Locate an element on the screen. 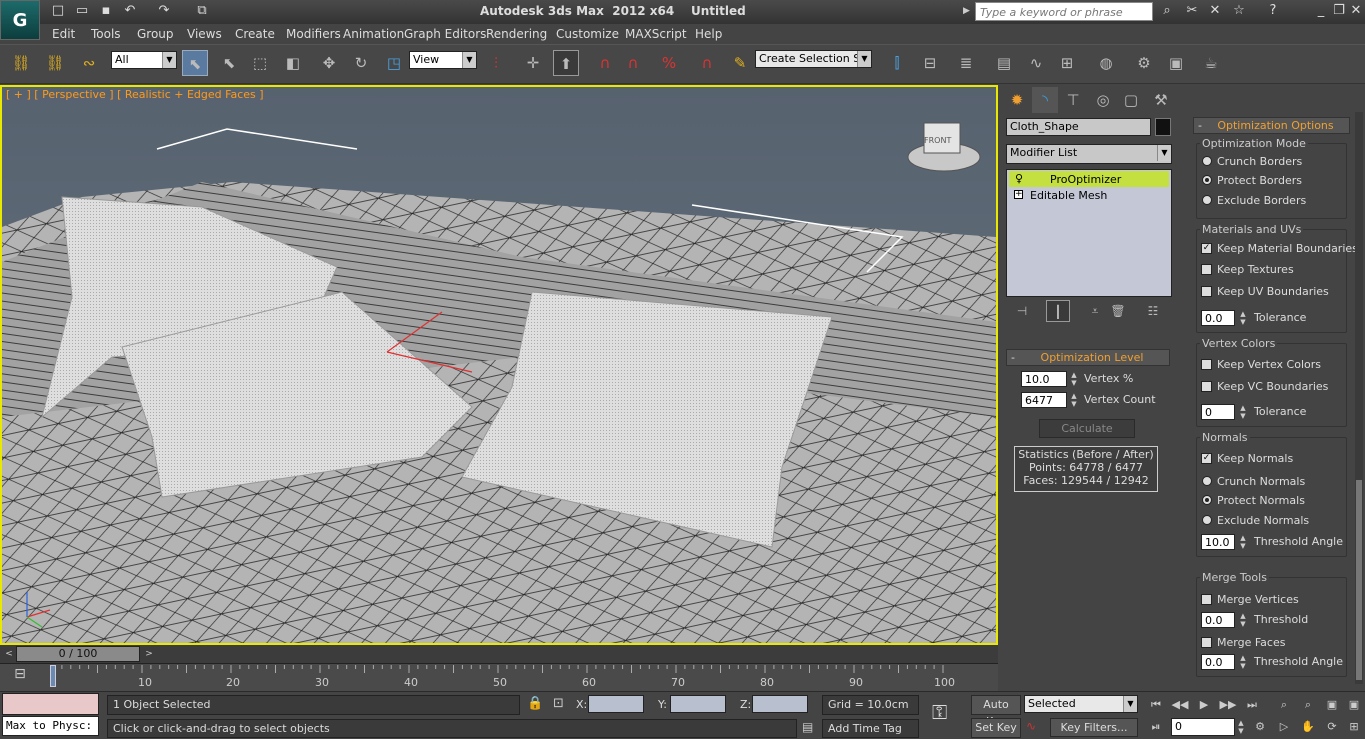 The image size is (1365, 739). orbit-icon: ⟳ is located at coordinates (1332, 727).